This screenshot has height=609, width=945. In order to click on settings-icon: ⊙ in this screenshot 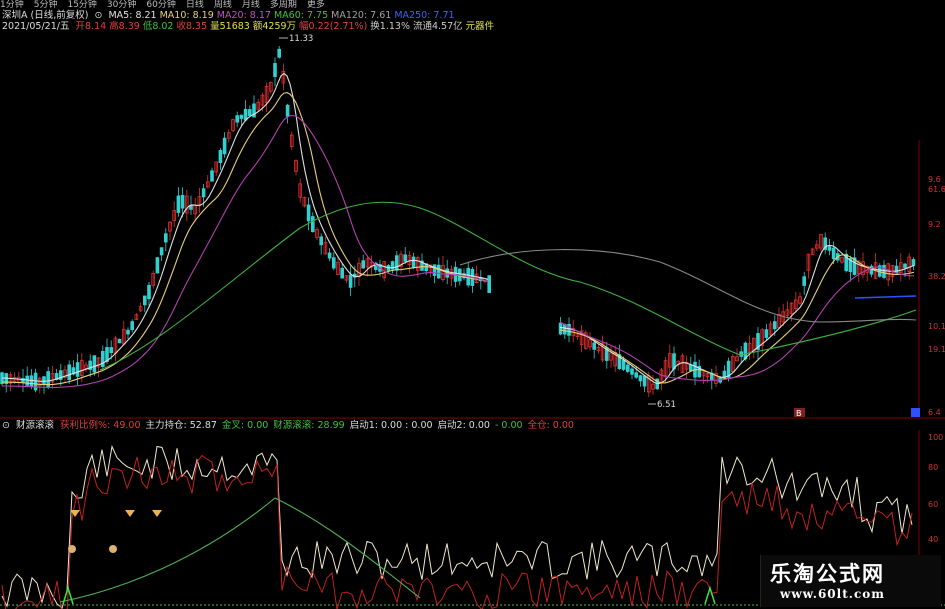, I will do `click(6, 425)`.